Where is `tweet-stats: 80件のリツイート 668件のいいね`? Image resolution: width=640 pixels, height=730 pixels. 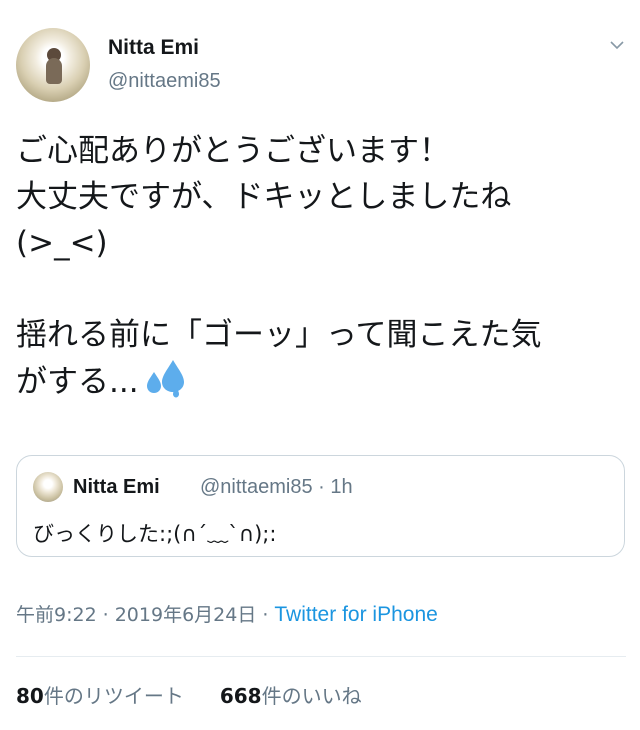 tweet-stats: 80件のリツイート 668件のいいね is located at coordinates (189, 694).